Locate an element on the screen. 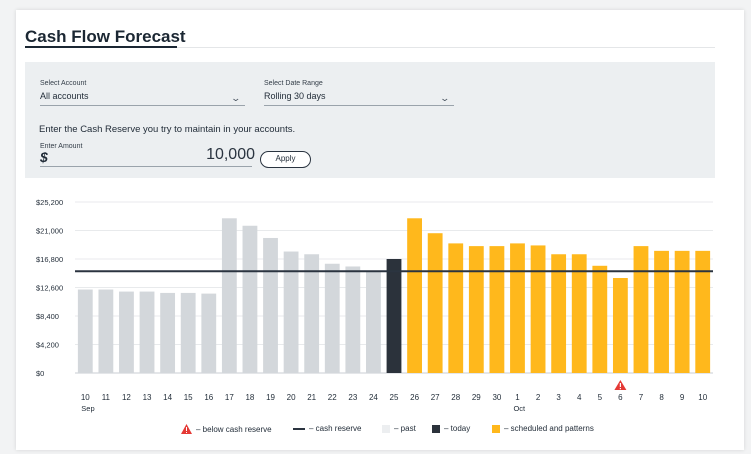 Image resolution: width=751 pixels, height=454 pixels. apply-button: Apply is located at coordinates (285, 159).